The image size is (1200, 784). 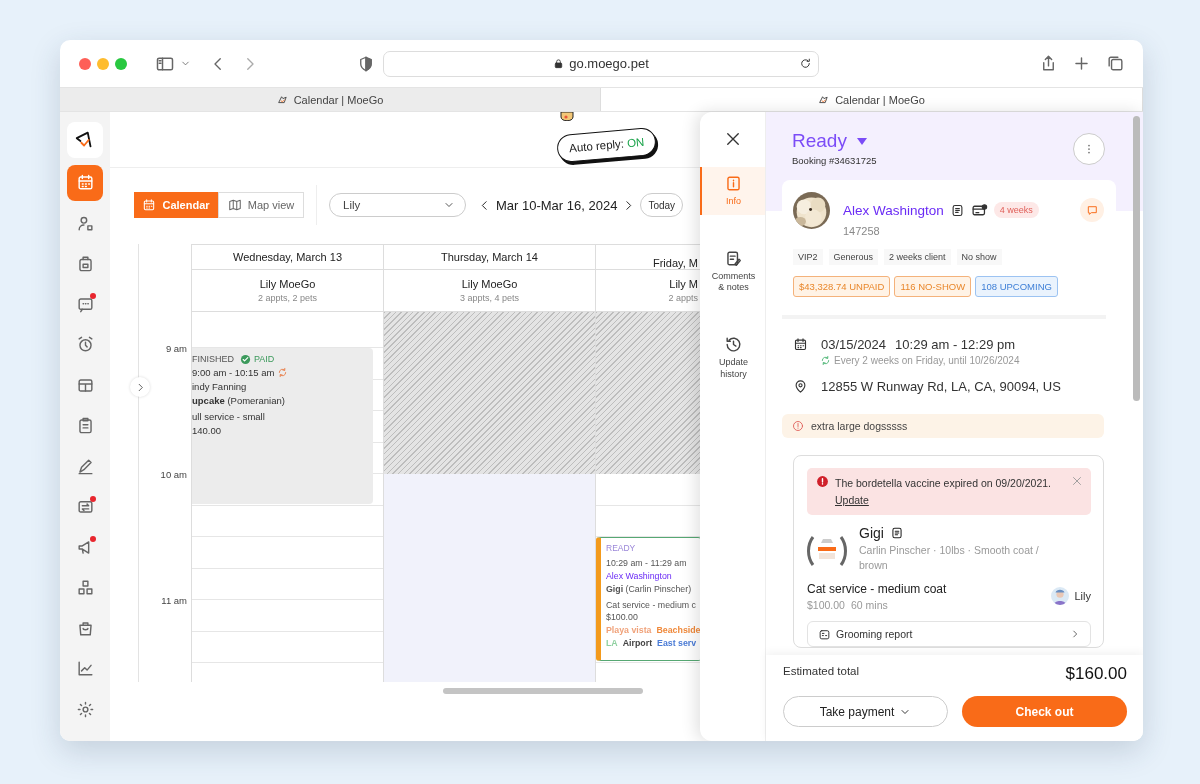 I want to click on day-header: Wednesday, March 13, so click(x=287, y=257).